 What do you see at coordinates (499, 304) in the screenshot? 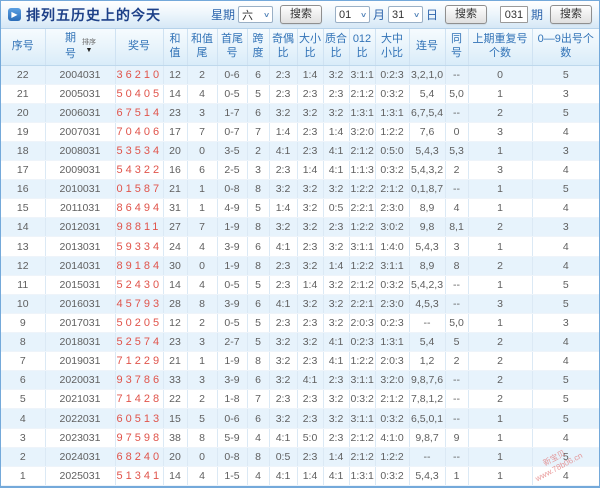
I see `cell-prev-repeat: 3` at bounding box center [499, 304].